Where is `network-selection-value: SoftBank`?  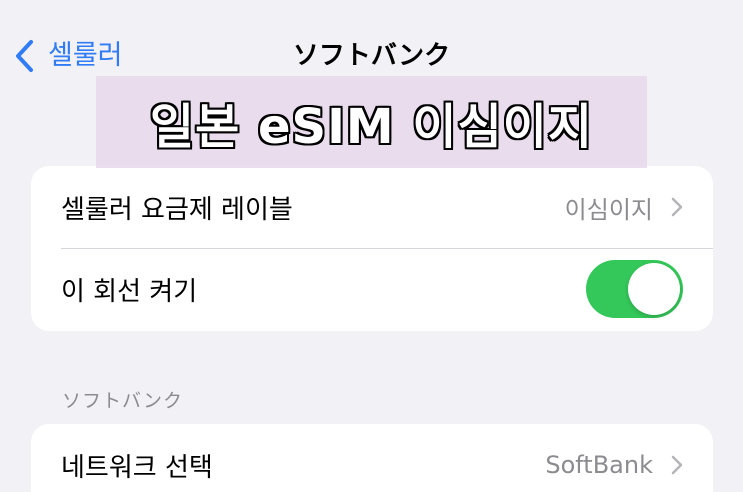
network-selection-value: SoftBank is located at coordinates (599, 465).